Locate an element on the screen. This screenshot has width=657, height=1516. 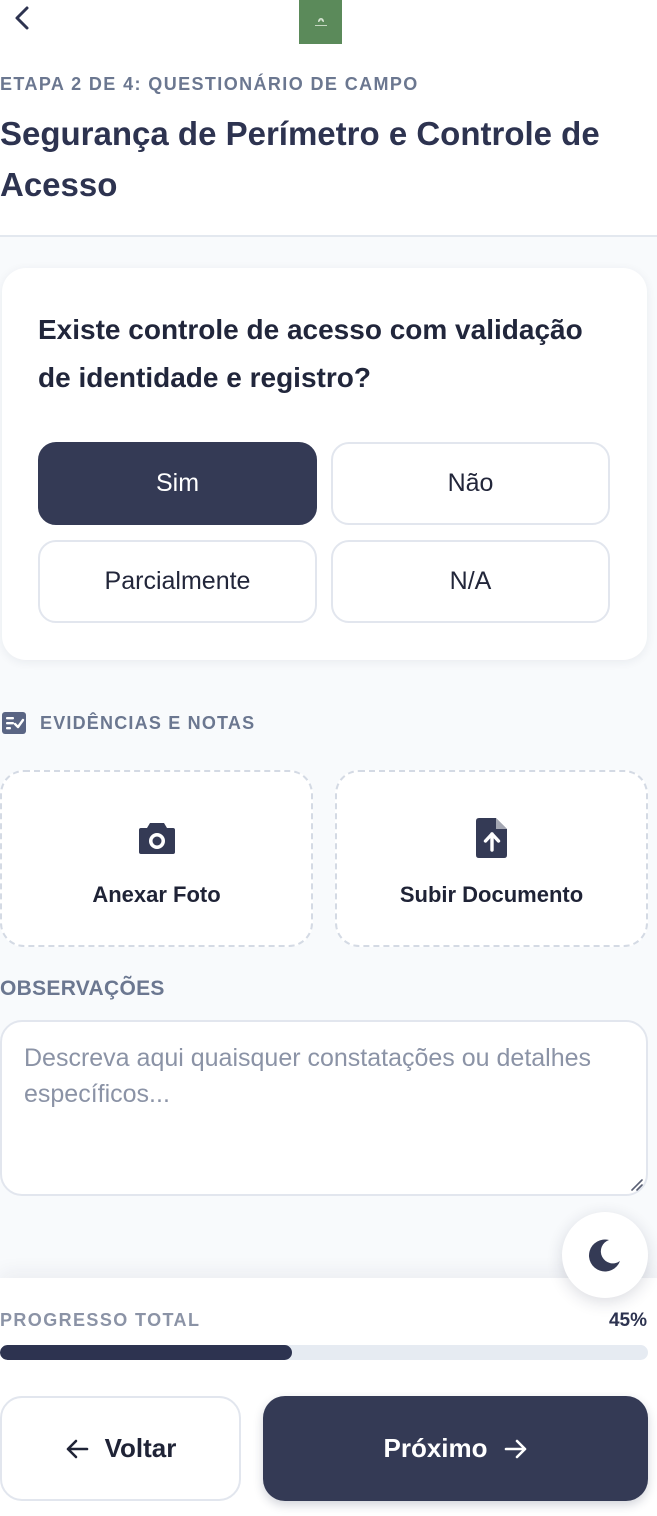
next-step-label: Próximo is located at coordinates (435, 1448).